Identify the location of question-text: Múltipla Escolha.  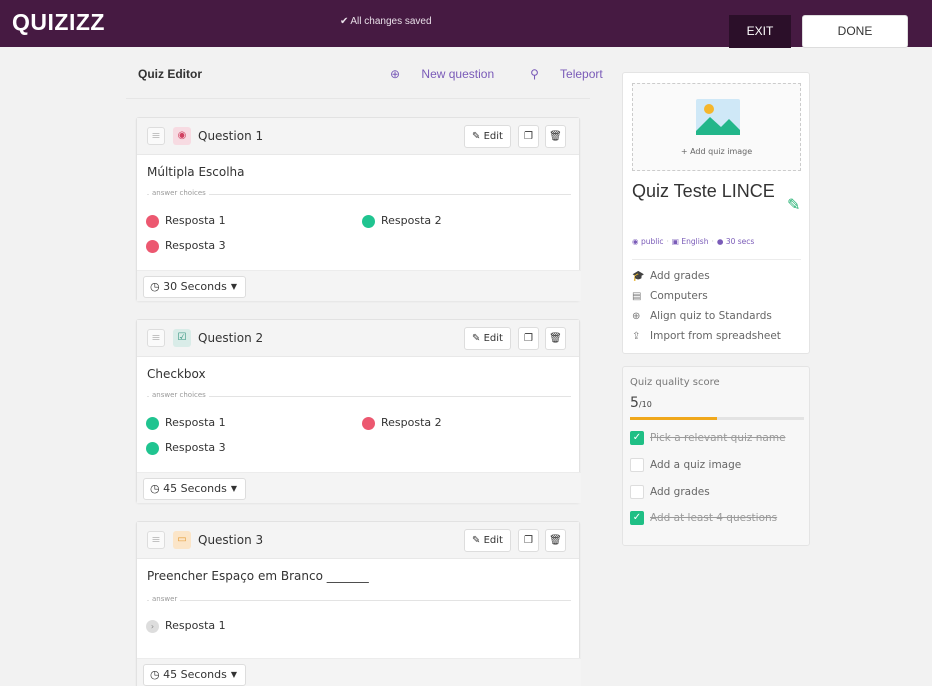
(196, 172).